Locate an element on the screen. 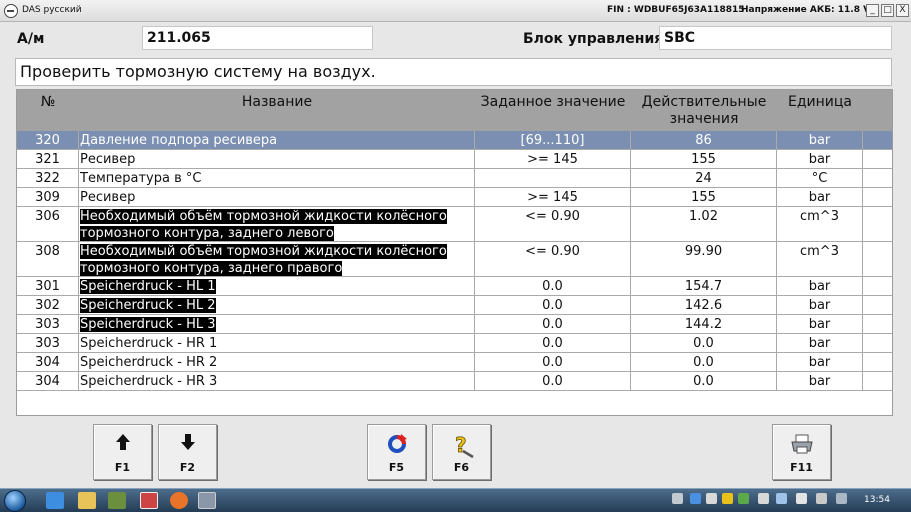 This screenshot has height=512, width=911. taskbar-app-icon is located at coordinates (207, 500).